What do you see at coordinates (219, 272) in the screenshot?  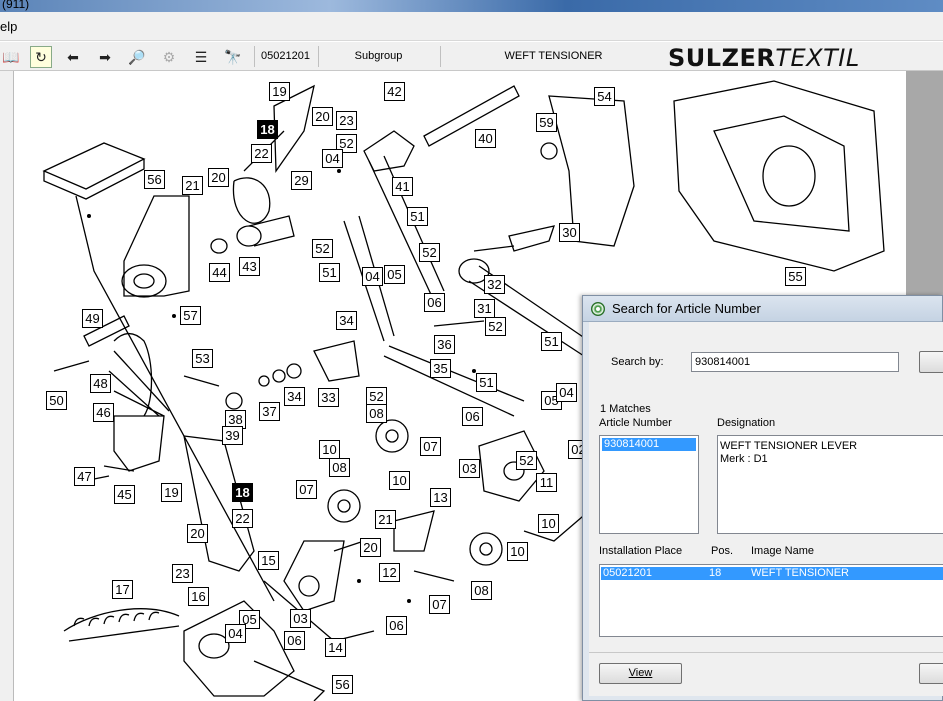 I see `callout: 44` at bounding box center [219, 272].